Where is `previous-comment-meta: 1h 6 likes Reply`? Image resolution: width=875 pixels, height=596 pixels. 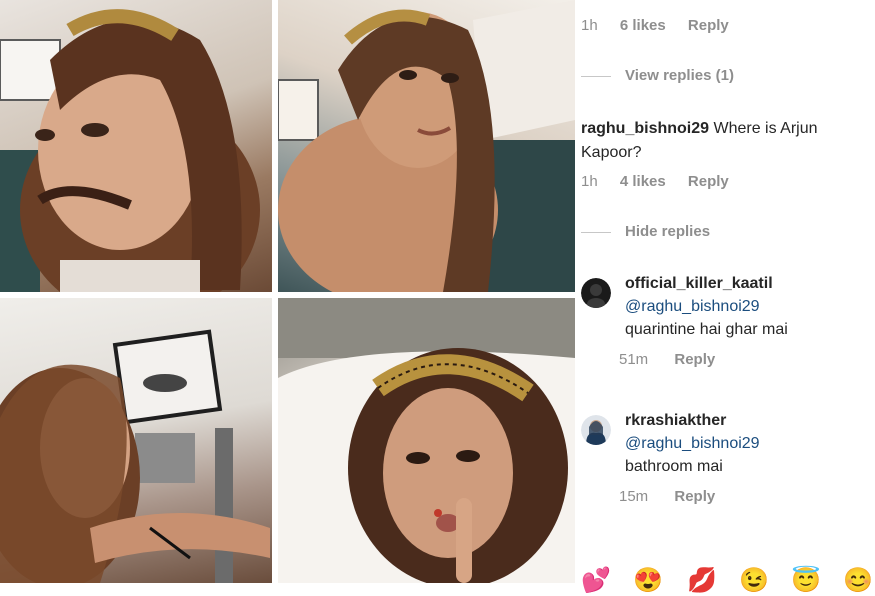
previous-comment-meta: 1h 6 likes Reply is located at coordinates (664, 25).